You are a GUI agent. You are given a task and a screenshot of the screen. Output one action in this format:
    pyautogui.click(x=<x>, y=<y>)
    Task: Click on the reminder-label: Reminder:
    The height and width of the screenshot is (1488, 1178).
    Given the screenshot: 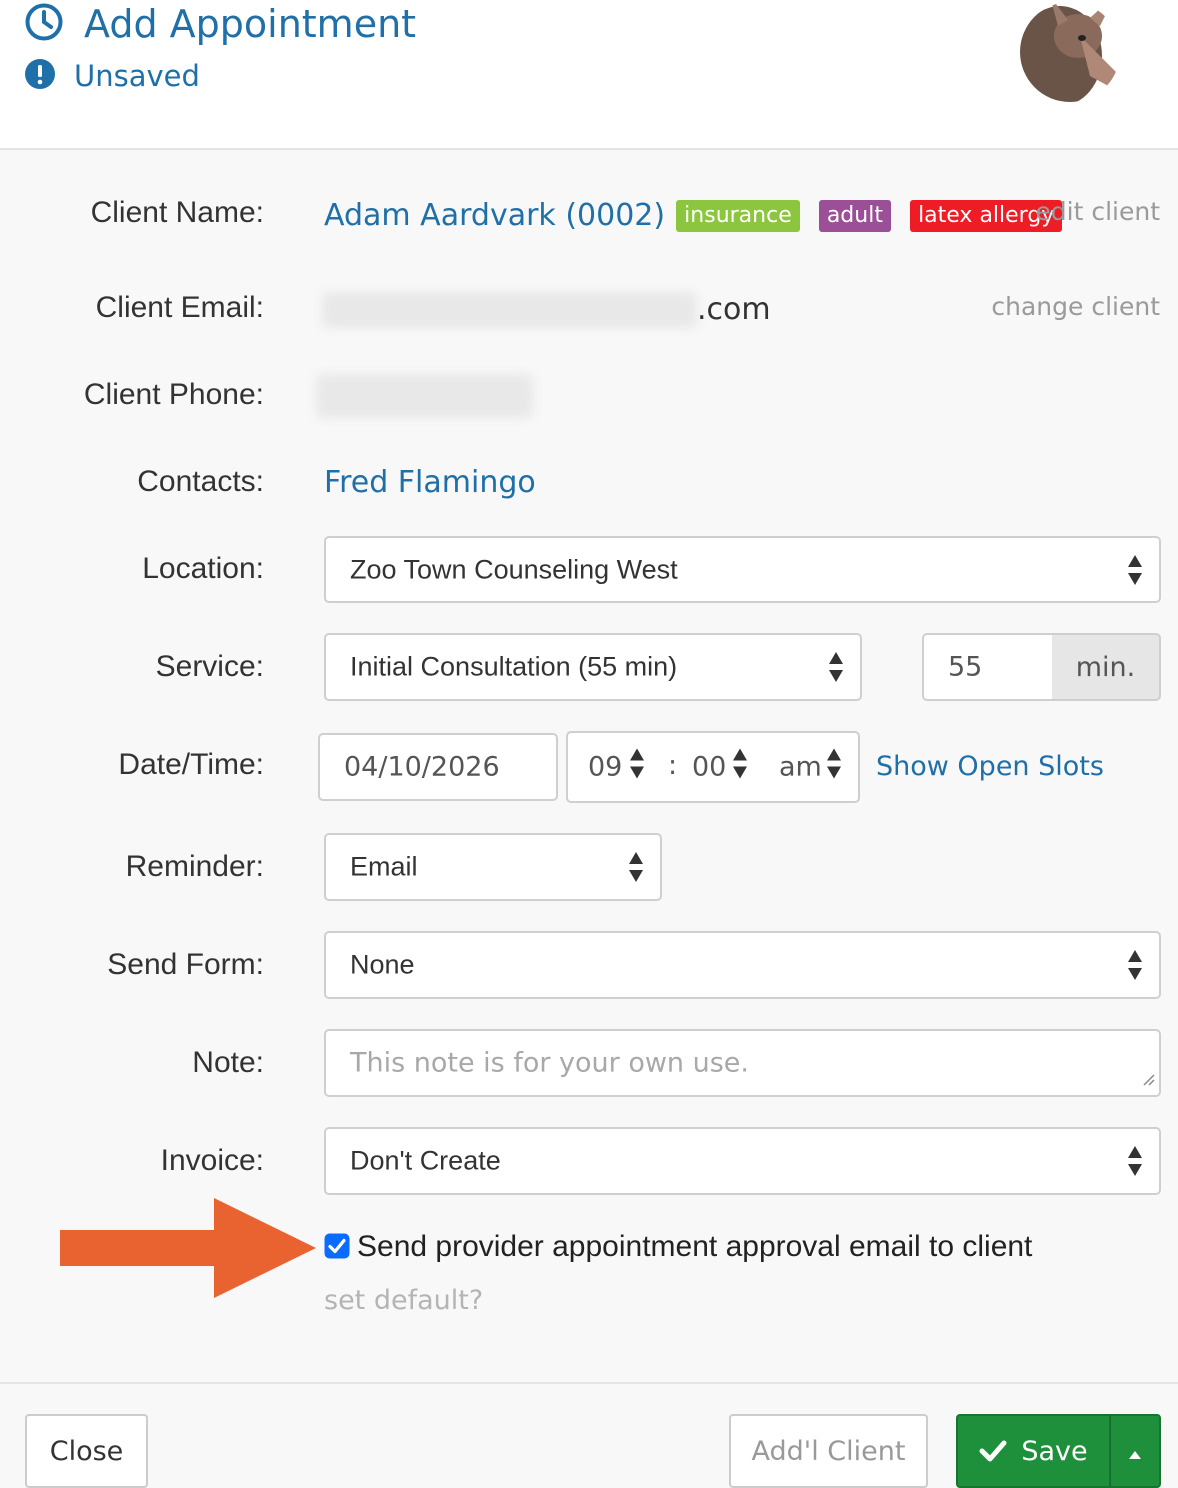 What is the action you would take?
    pyautogui.click(x=194, y=866)
    